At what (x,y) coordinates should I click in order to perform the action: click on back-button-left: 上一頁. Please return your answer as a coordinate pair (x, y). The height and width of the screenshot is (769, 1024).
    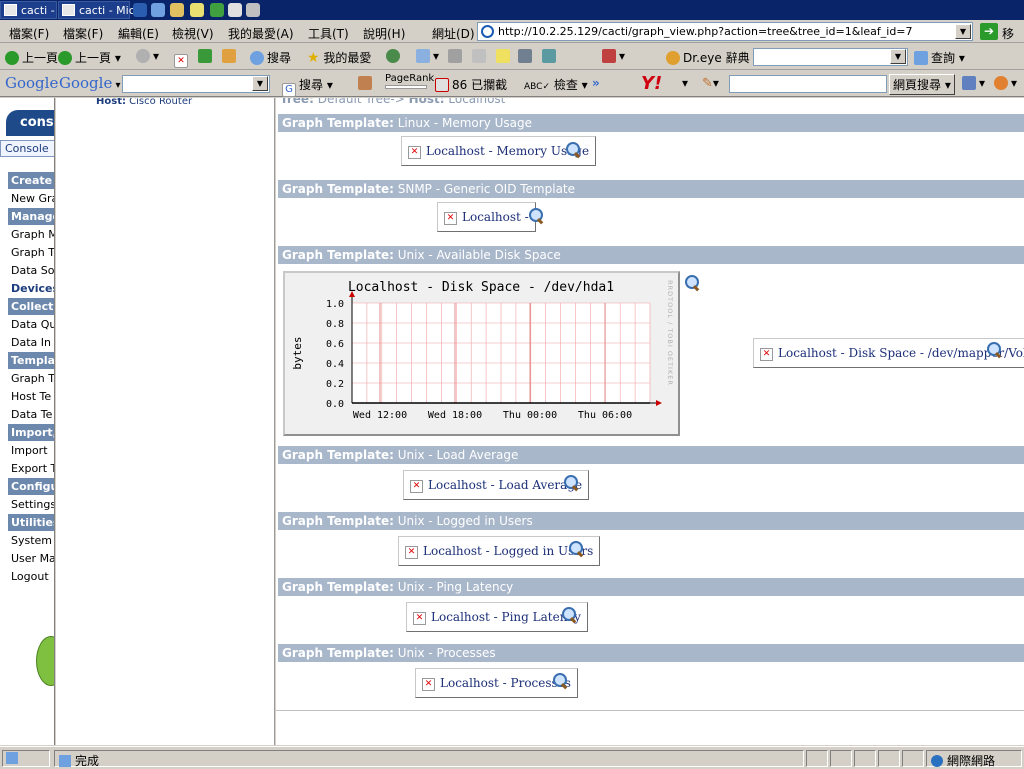
    Looking at the image, I should click on (31, 57).